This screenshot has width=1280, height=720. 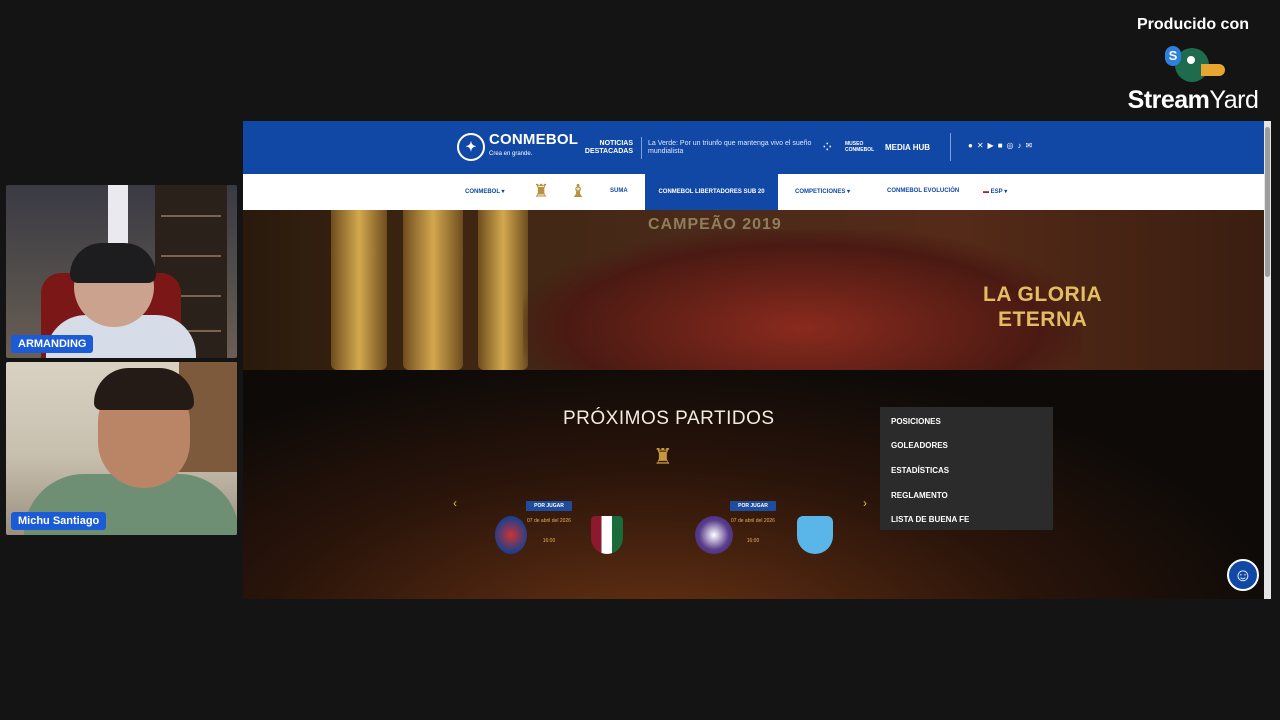 I want to click on nav-suma: SUMA, so click(x=619, y=191).